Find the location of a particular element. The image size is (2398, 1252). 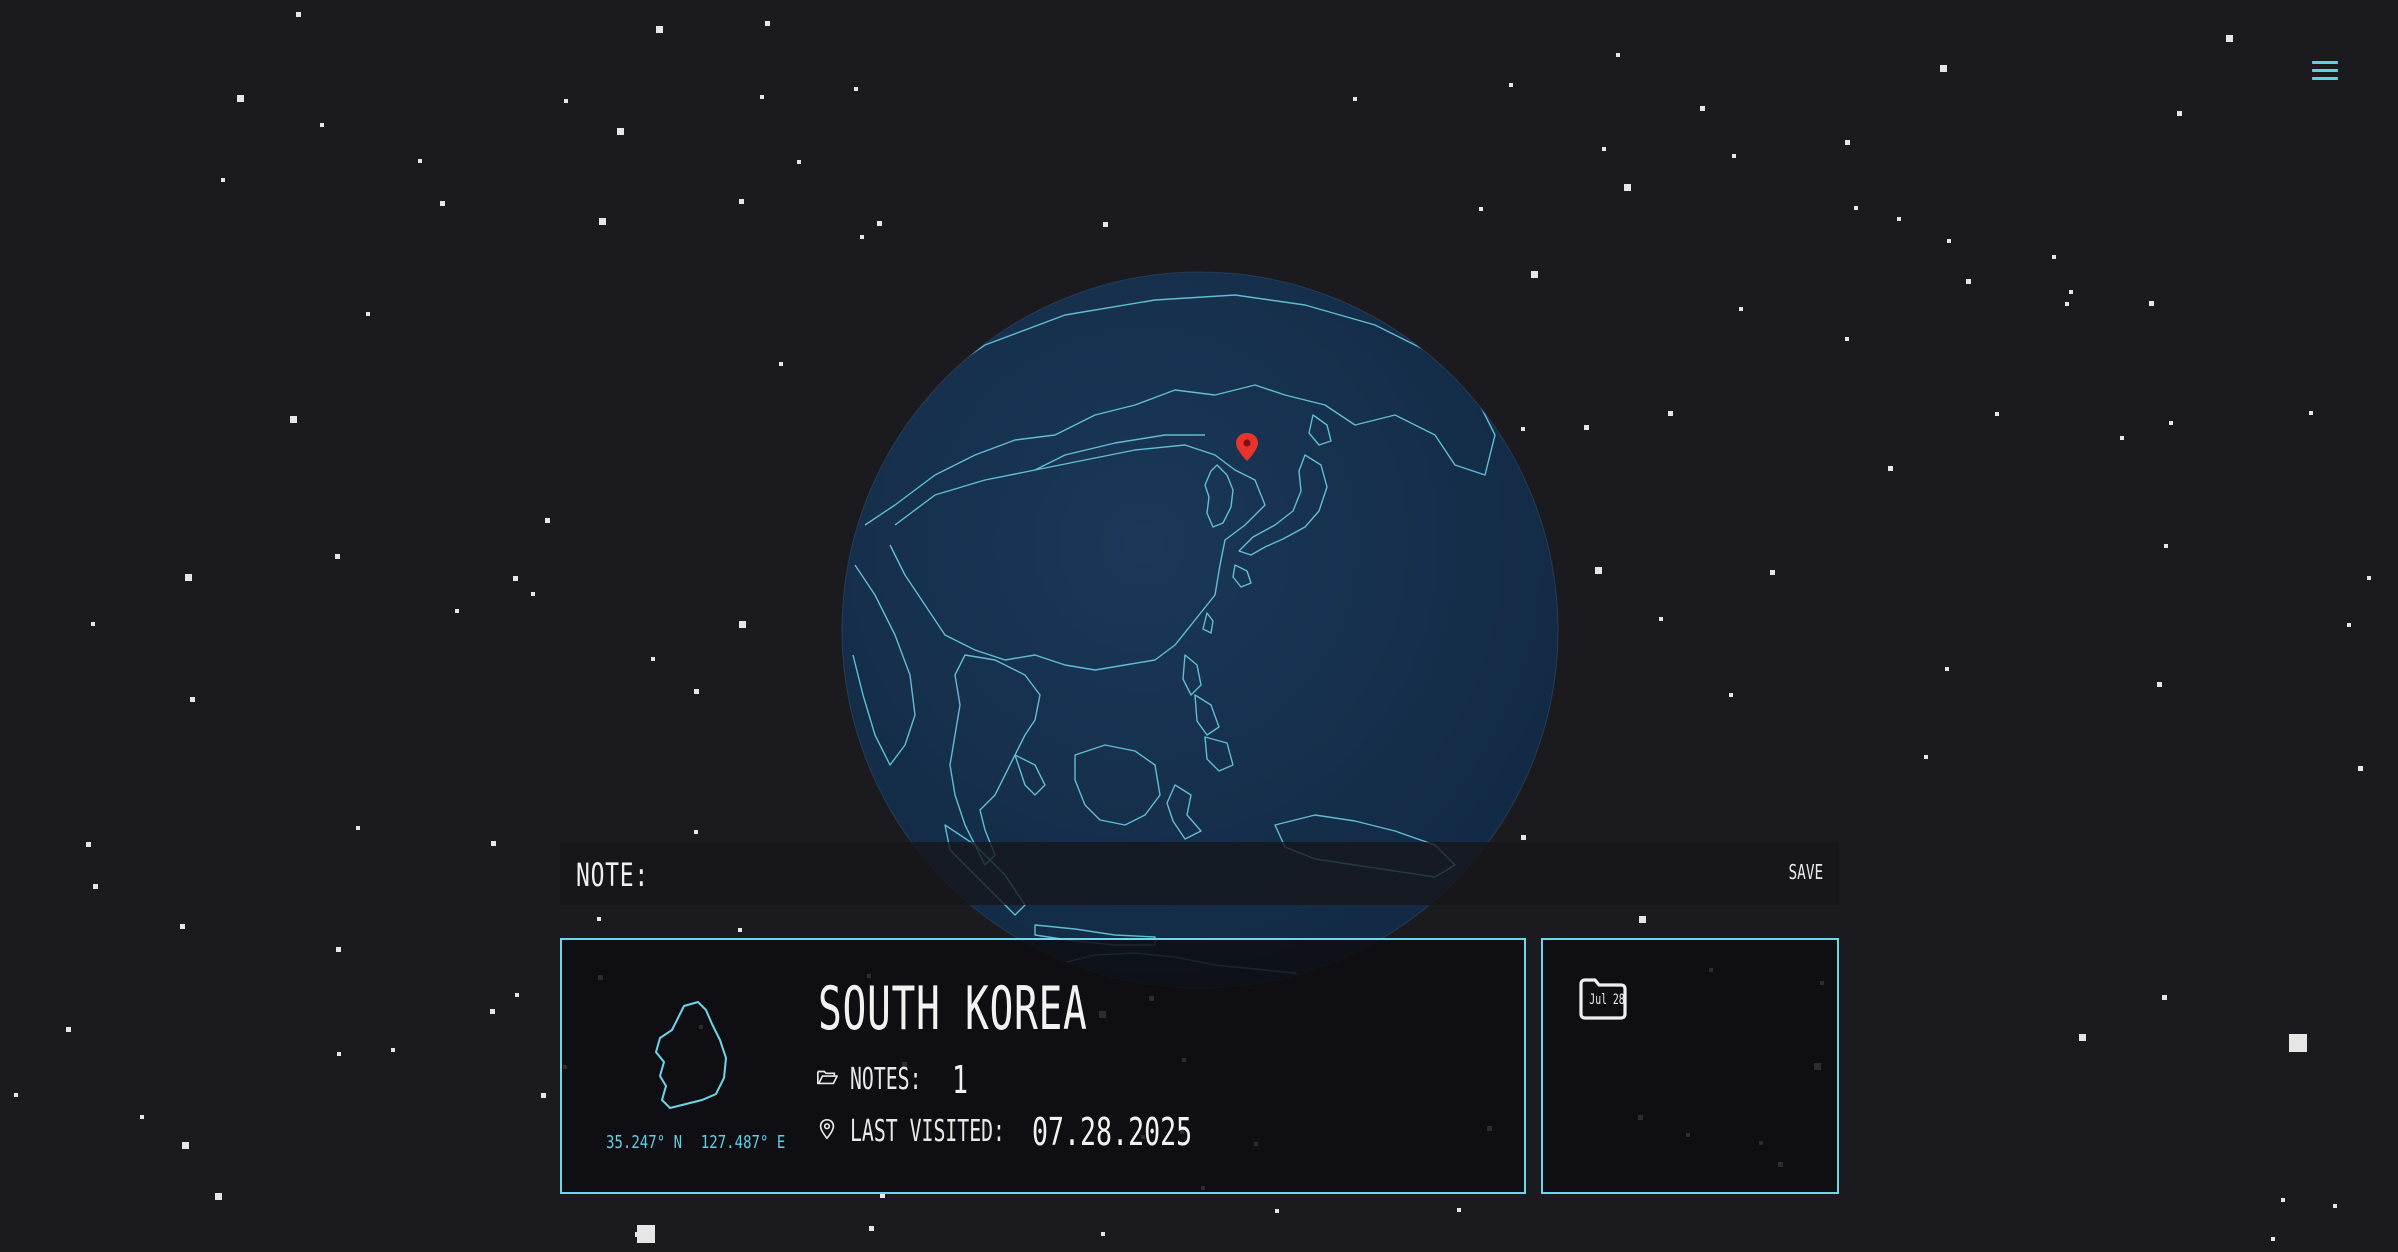

note-folder-date: Jul 28 is located at coordinates (1607, 1000).